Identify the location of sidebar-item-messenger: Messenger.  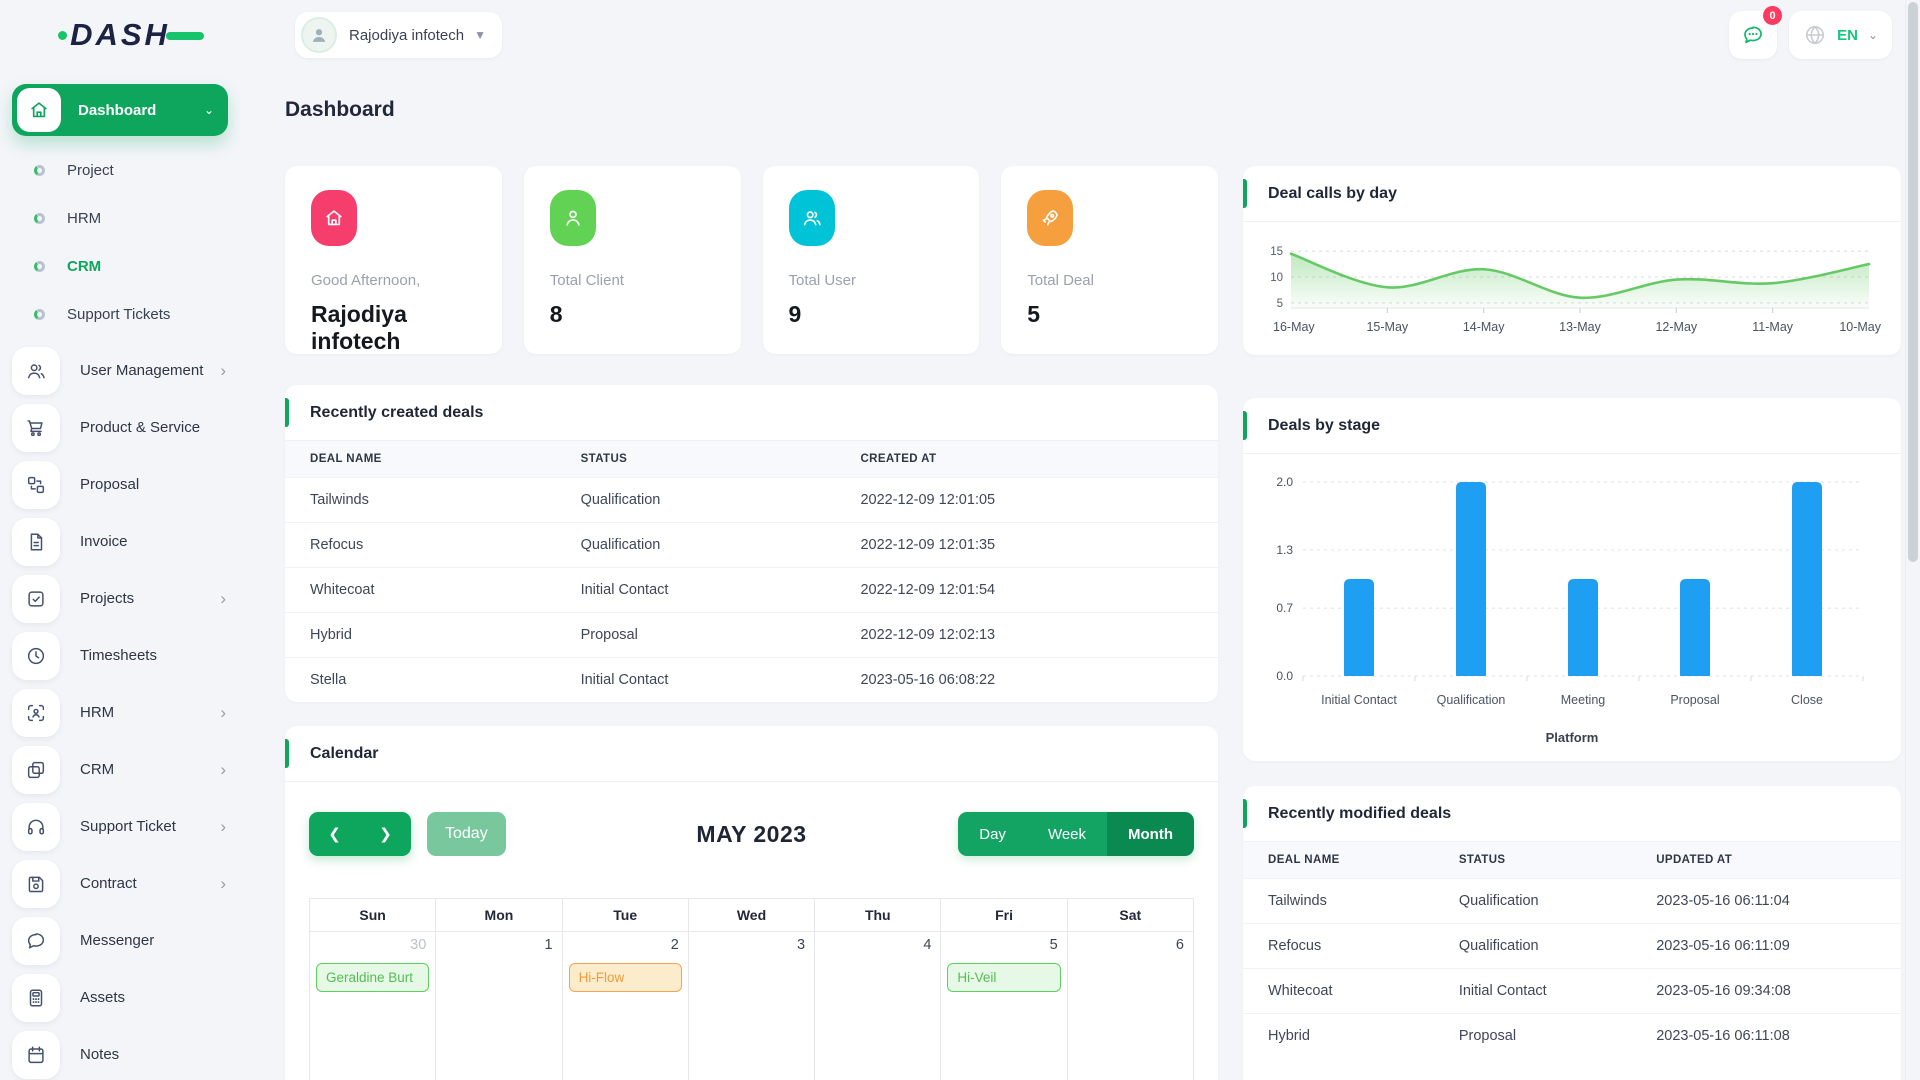
(120, 940).